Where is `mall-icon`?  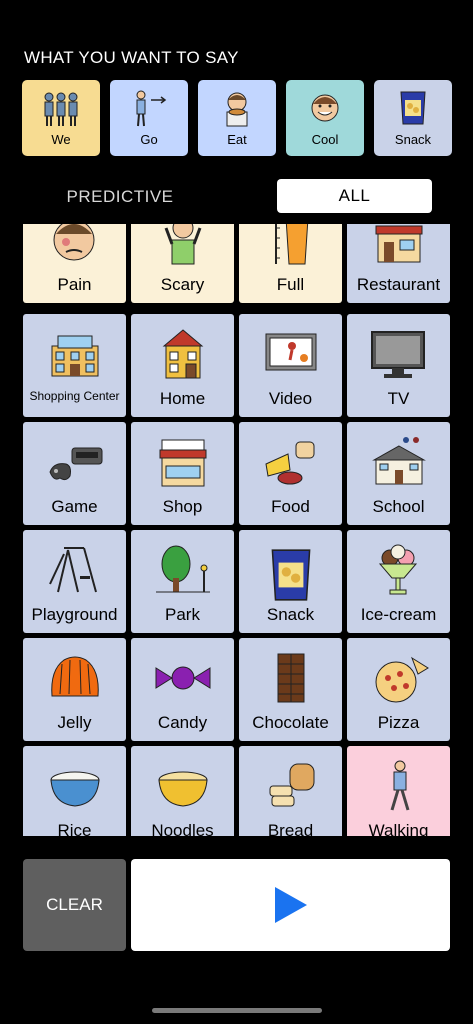
mall-icon is located at coordinates (75, 354).